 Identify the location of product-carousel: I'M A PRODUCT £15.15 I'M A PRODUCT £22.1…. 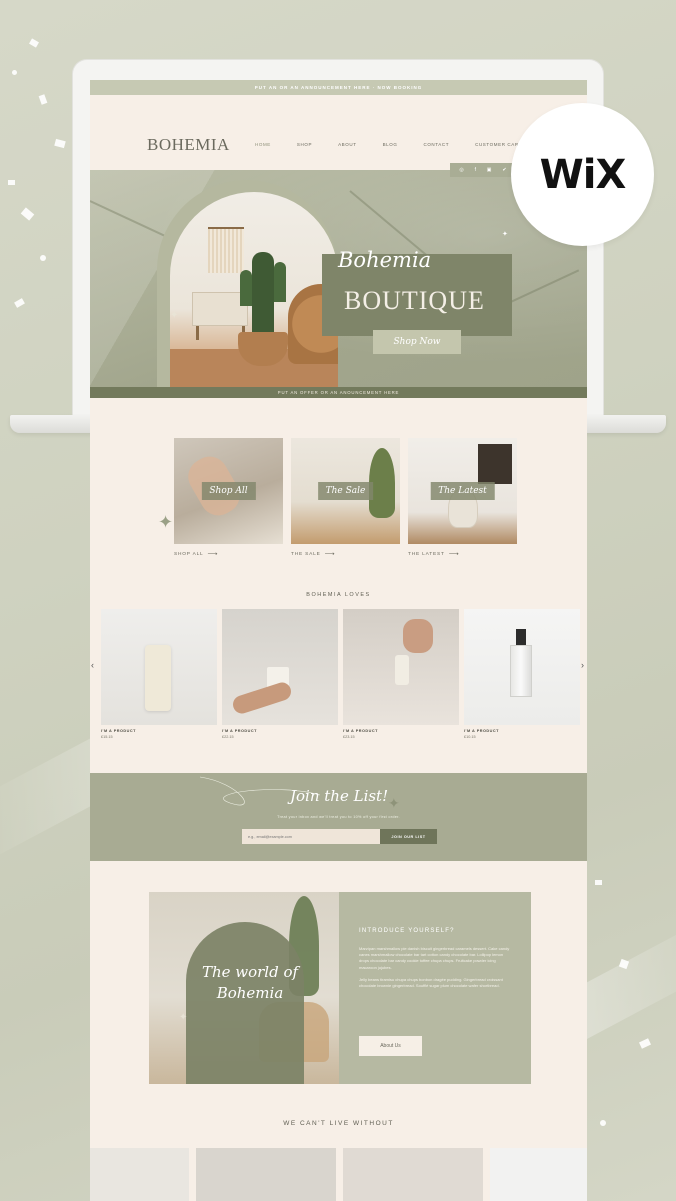
(340, 674).